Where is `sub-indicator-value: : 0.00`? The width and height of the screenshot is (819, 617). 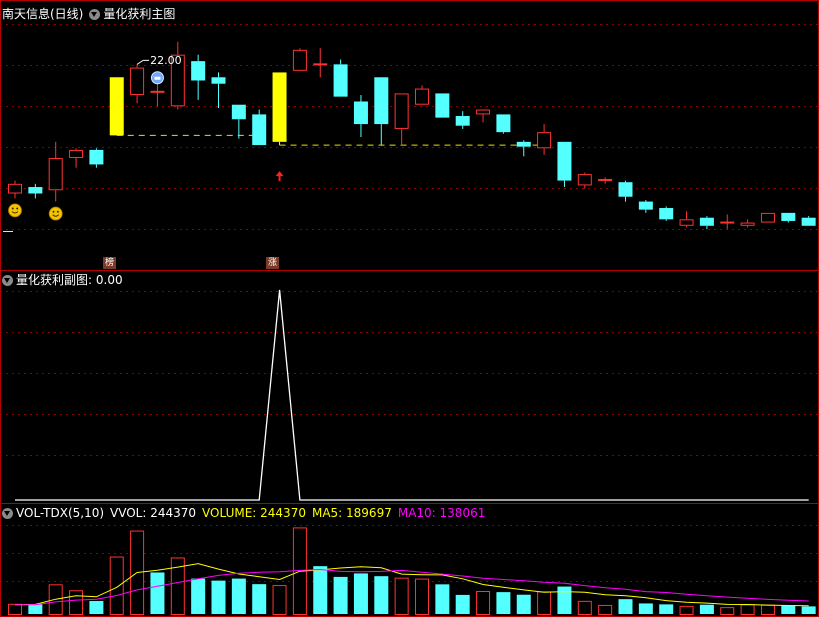 sub-indicator-value: : 0.00 is located at coordinates (105, 280).